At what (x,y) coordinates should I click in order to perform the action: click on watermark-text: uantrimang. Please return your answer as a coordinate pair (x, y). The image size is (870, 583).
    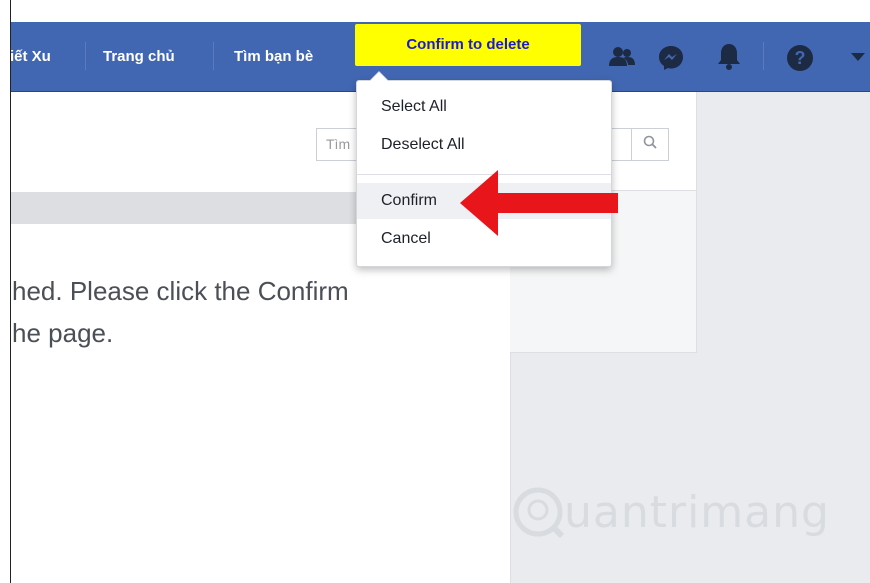
    Looking at the image, I should click on (697, 512).